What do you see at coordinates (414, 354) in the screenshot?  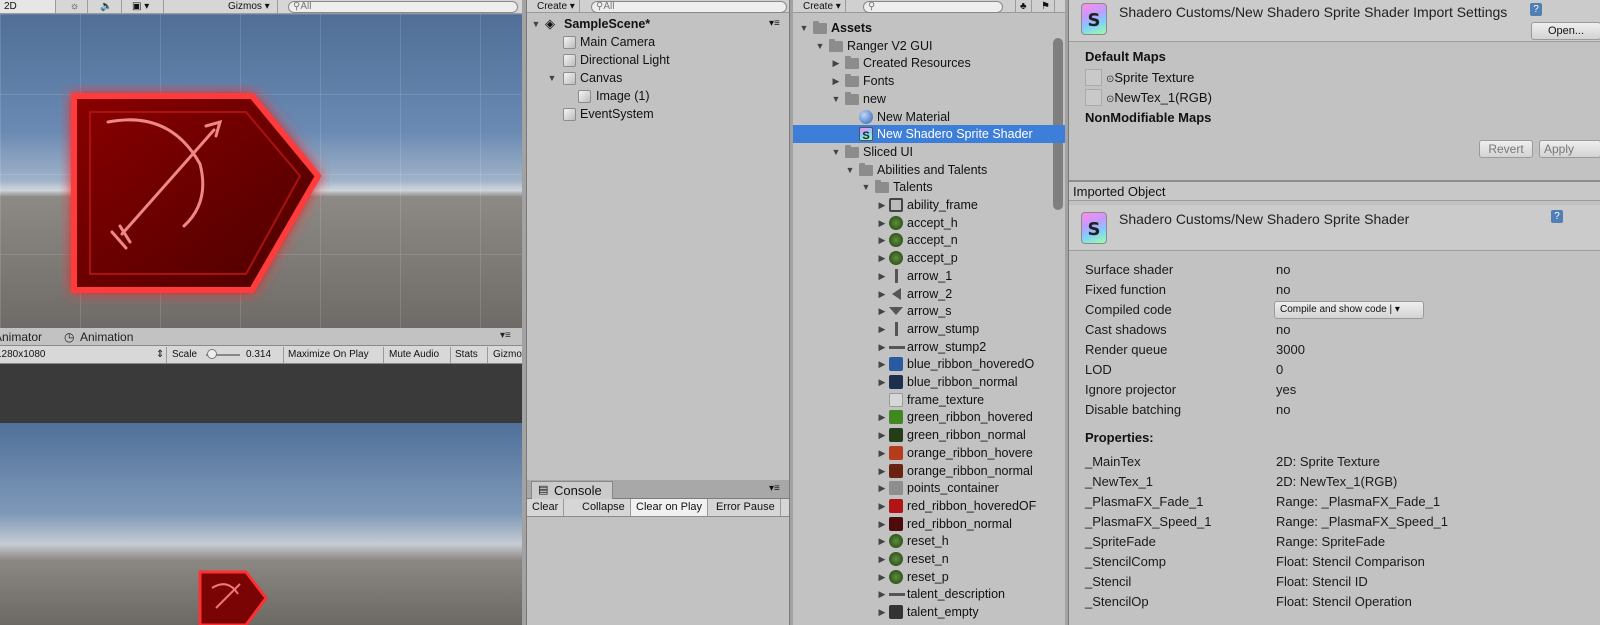 I see `mute-audio-toggle: Mute Audio` at bounding box center [414, 354].